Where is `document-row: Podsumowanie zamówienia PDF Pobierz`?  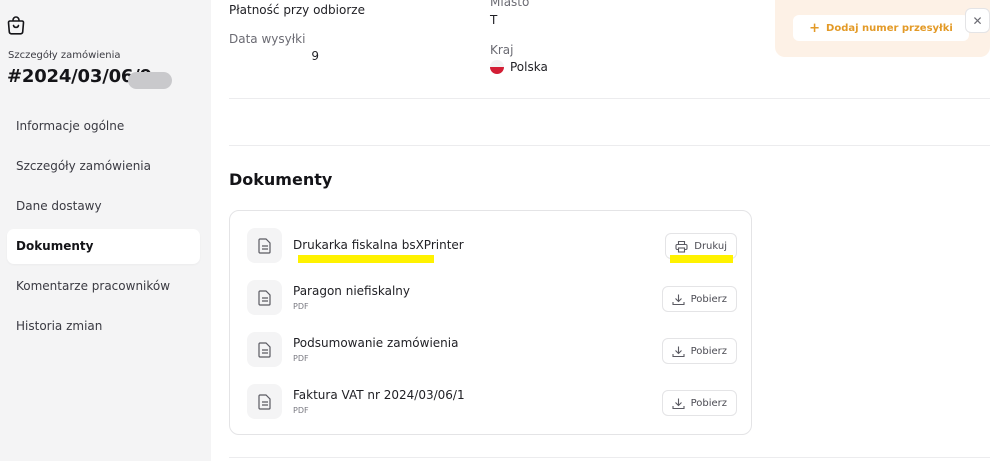 document-row: Podsumowanie zamówienia PDF Pobierz is located at coordinates (492, 350).